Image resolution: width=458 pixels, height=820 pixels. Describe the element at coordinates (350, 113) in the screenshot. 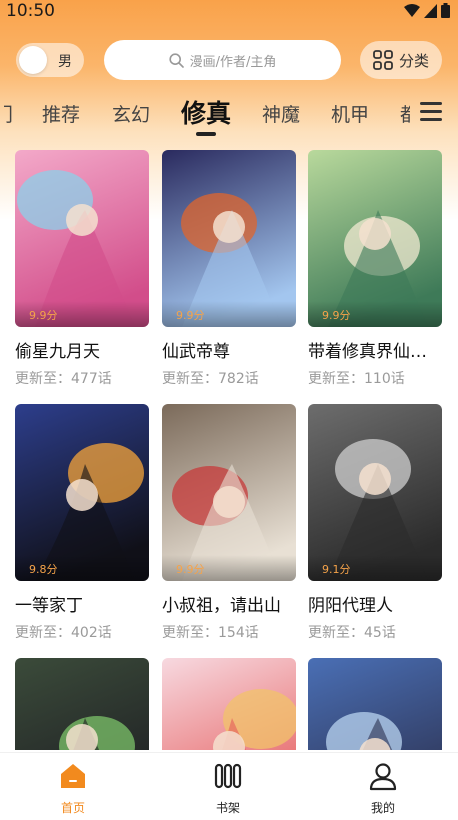

I see `tab-jijia: 机甲` at that location.